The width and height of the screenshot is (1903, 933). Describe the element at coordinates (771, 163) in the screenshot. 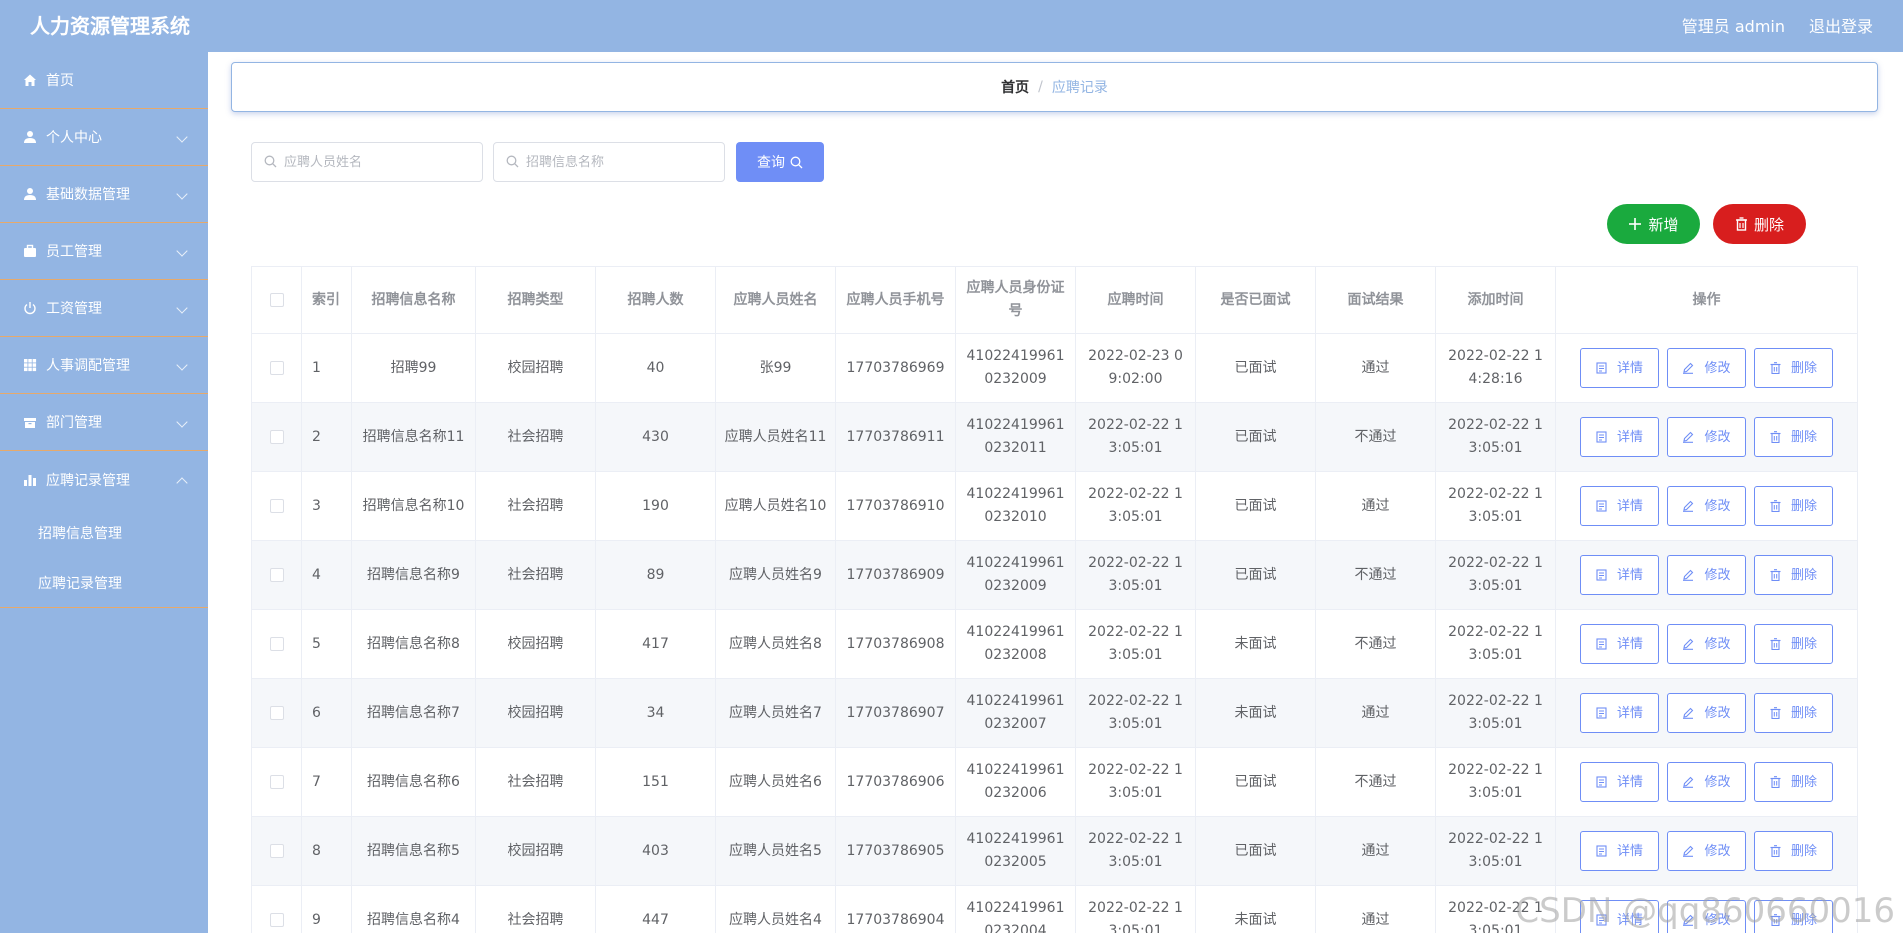

I see `query-button-label: 查询` at that location.